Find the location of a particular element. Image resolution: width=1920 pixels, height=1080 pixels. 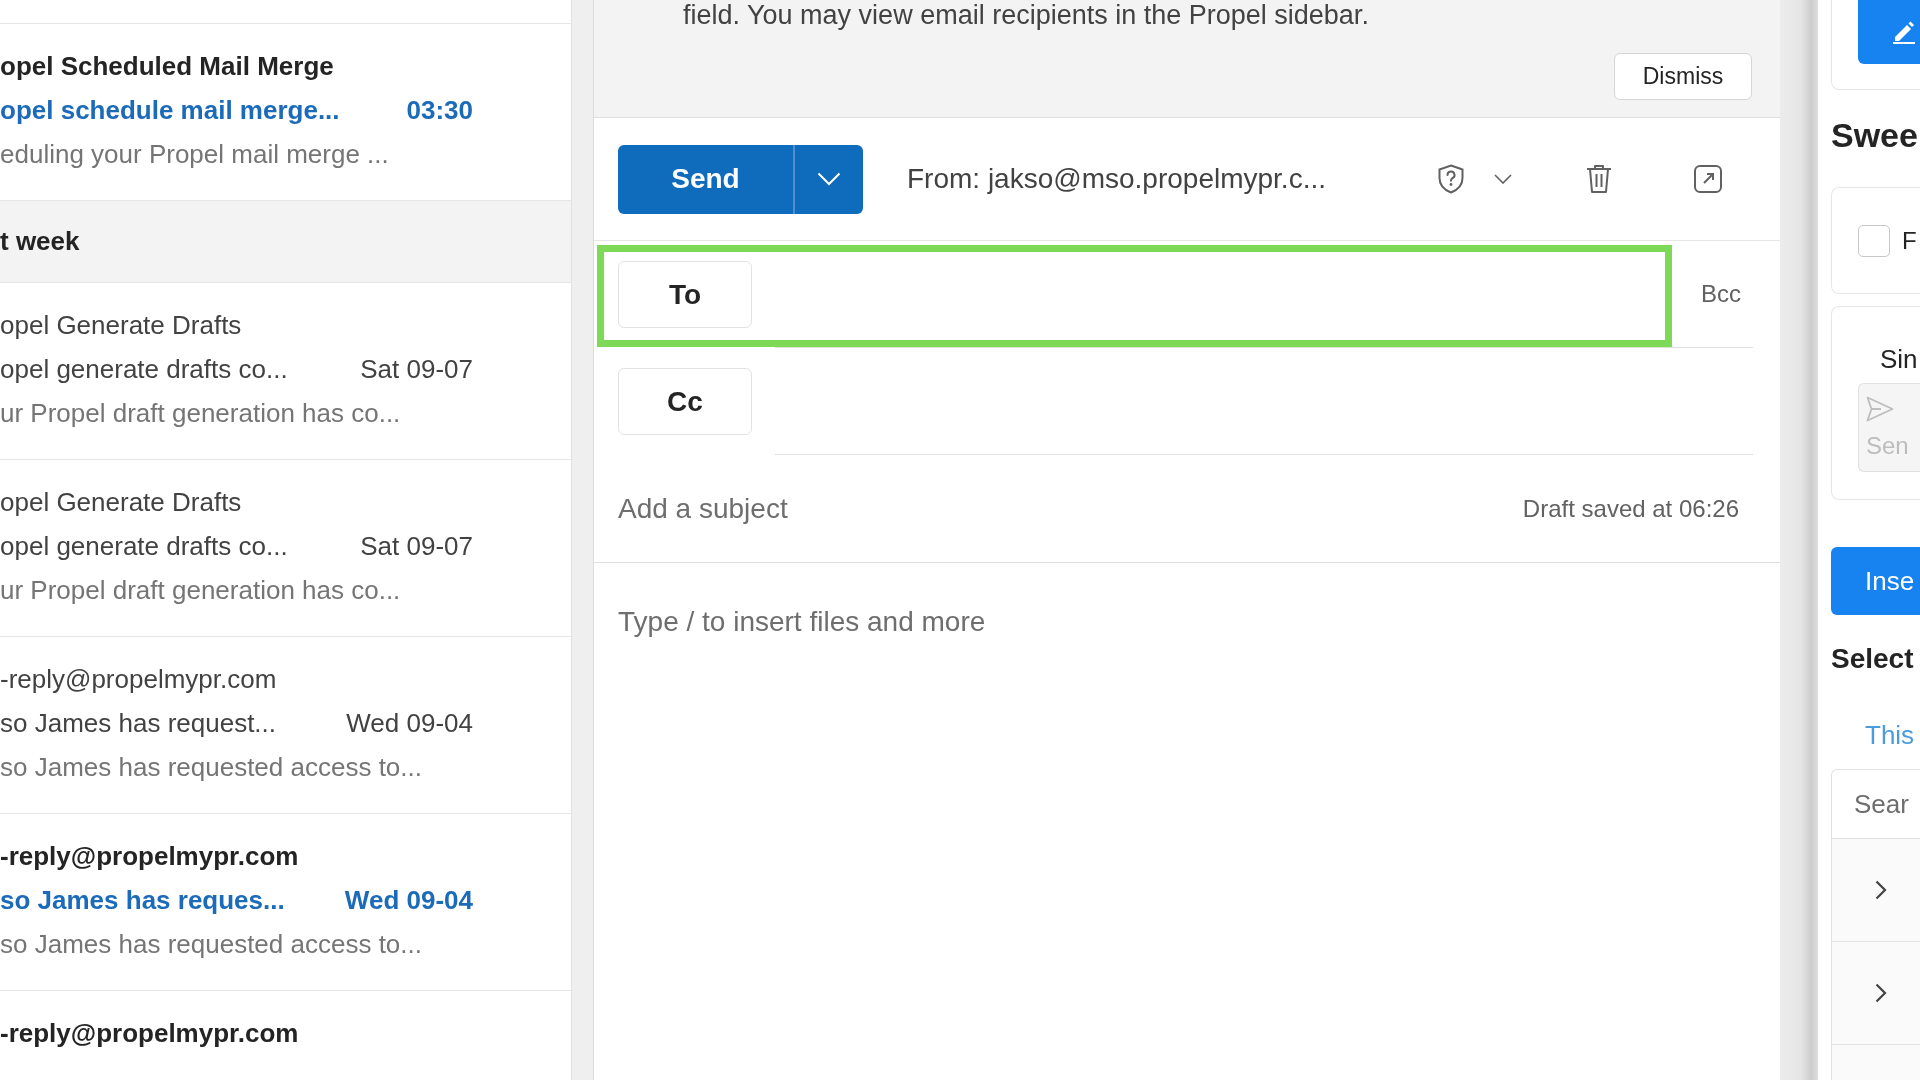

bcc-button: Bcc is located at coordinates (1727, 294).